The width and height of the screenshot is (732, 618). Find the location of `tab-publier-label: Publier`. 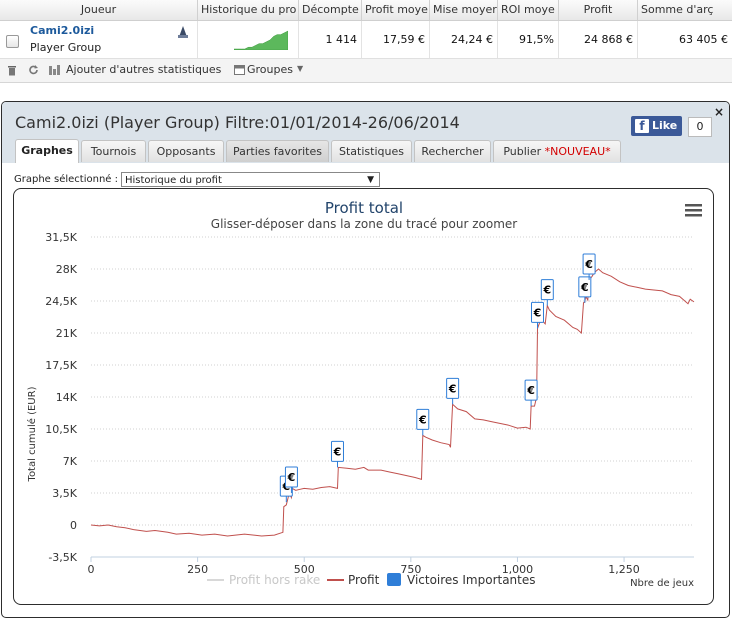

tab-publier-label: Publier is located at coordinates (524, 151).